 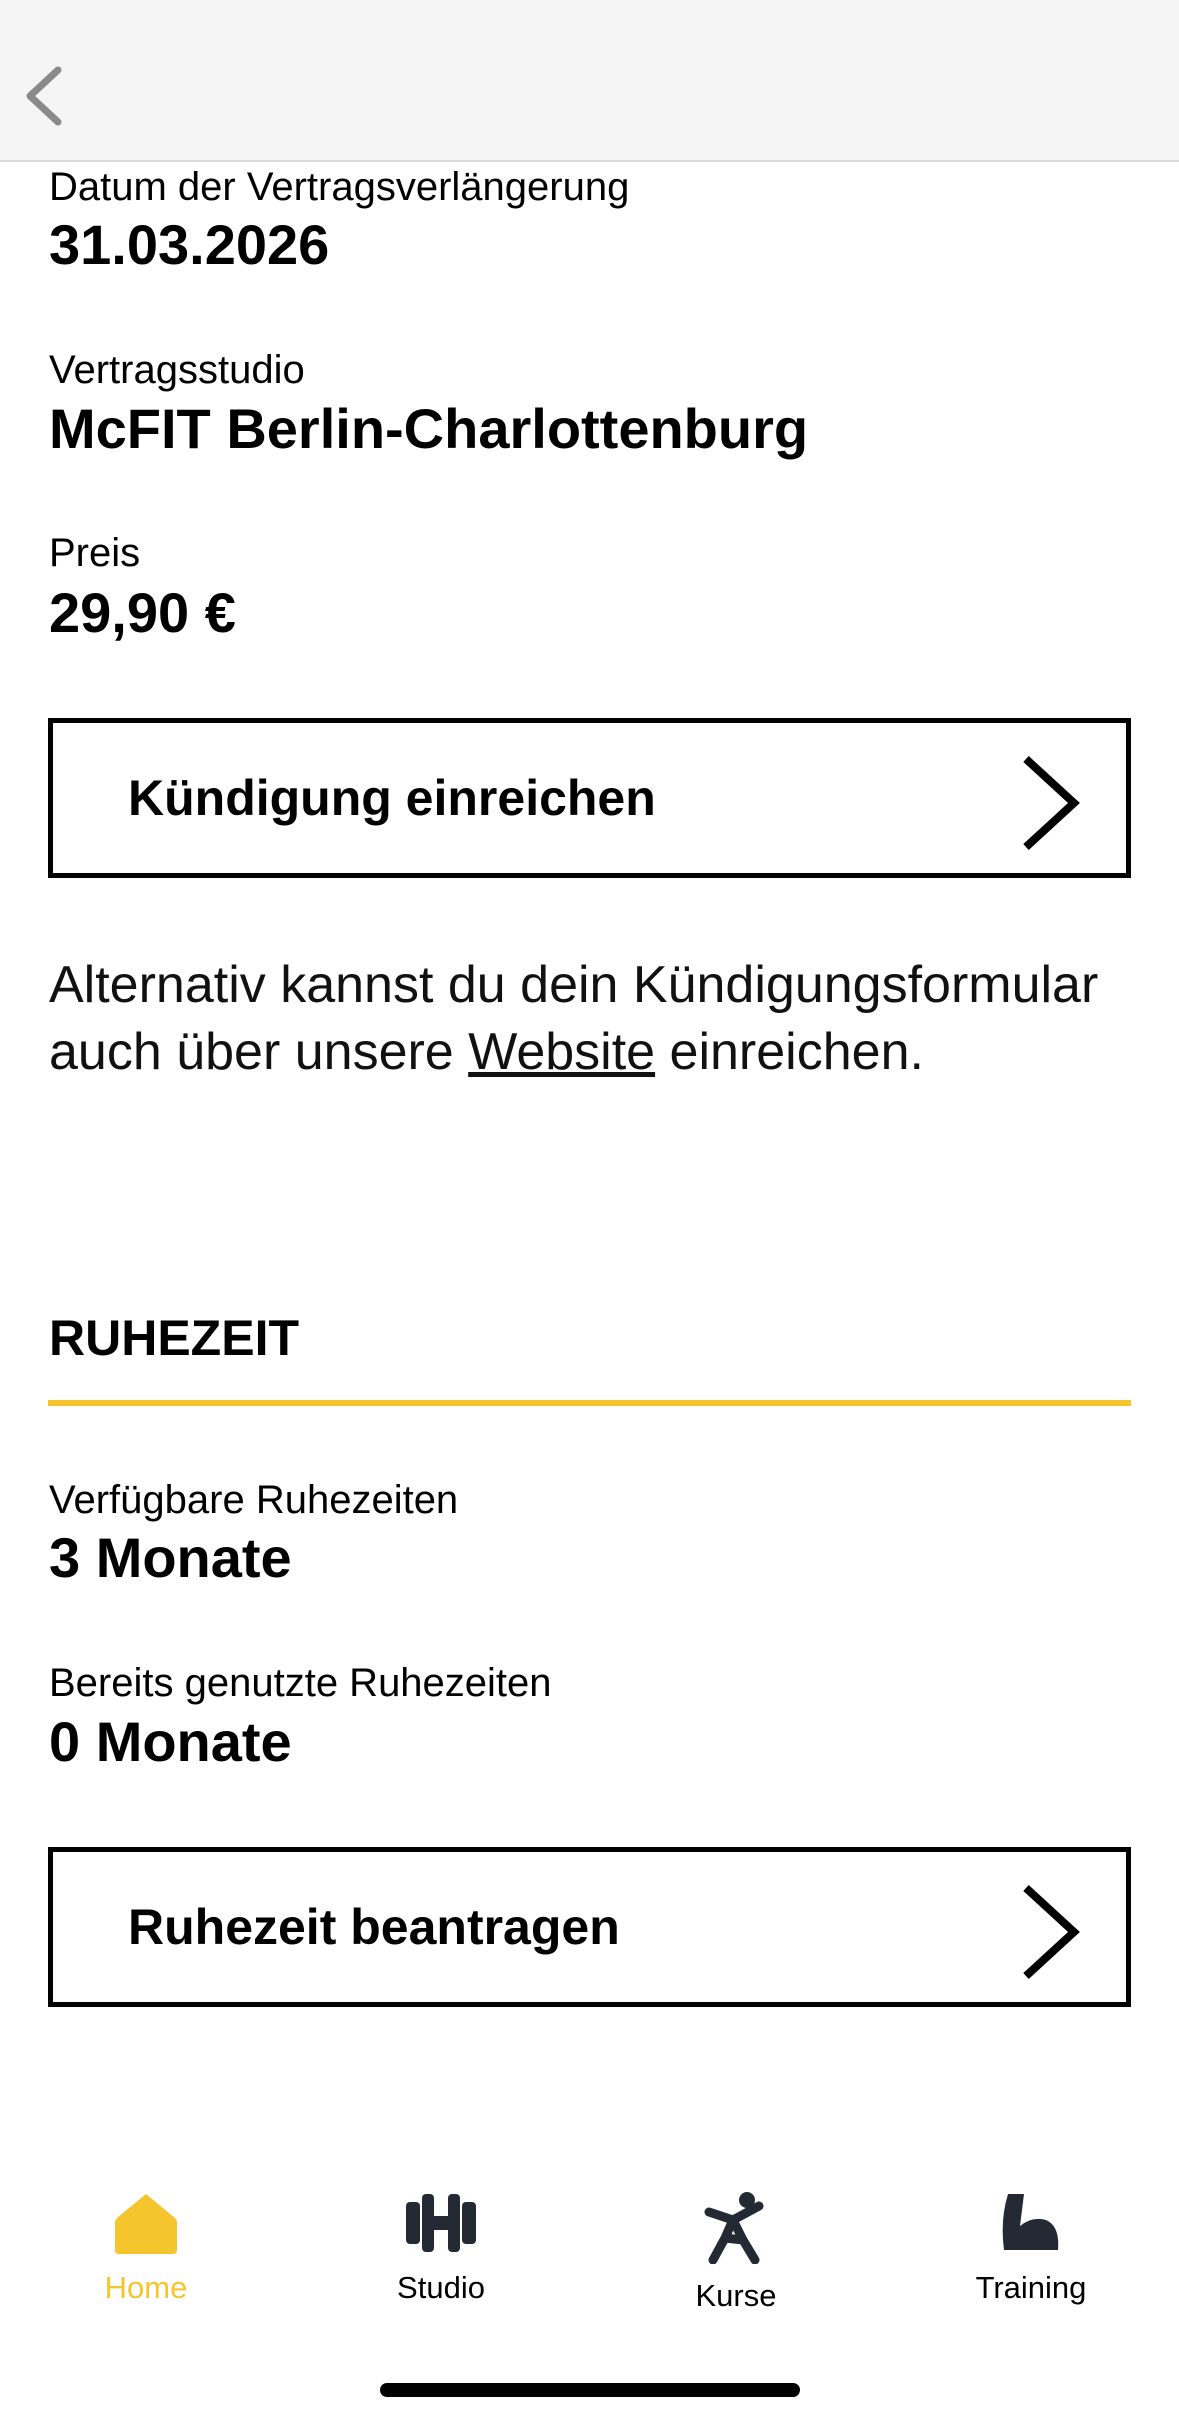 I want to click on flexed-arm-icon, so click(x=1030, y=2222).